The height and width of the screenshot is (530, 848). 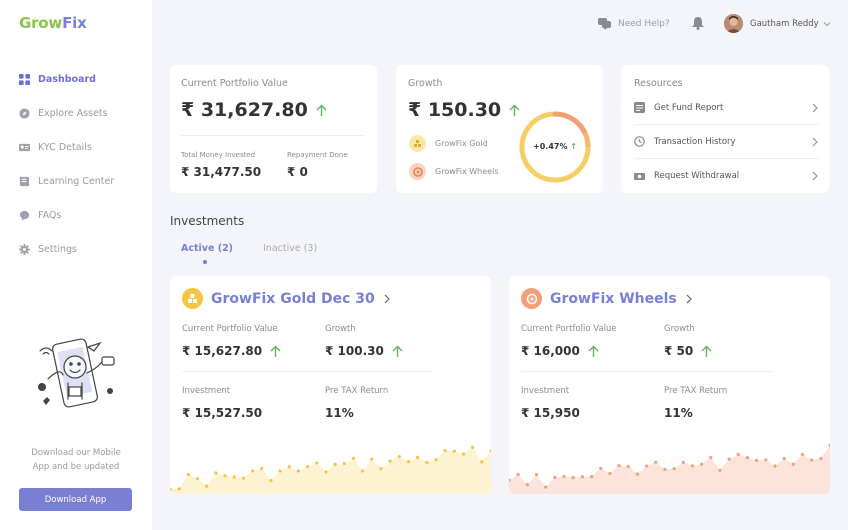 I want to click on get-fund-report-link: Get Fund Report, so click(x=726, y=108).